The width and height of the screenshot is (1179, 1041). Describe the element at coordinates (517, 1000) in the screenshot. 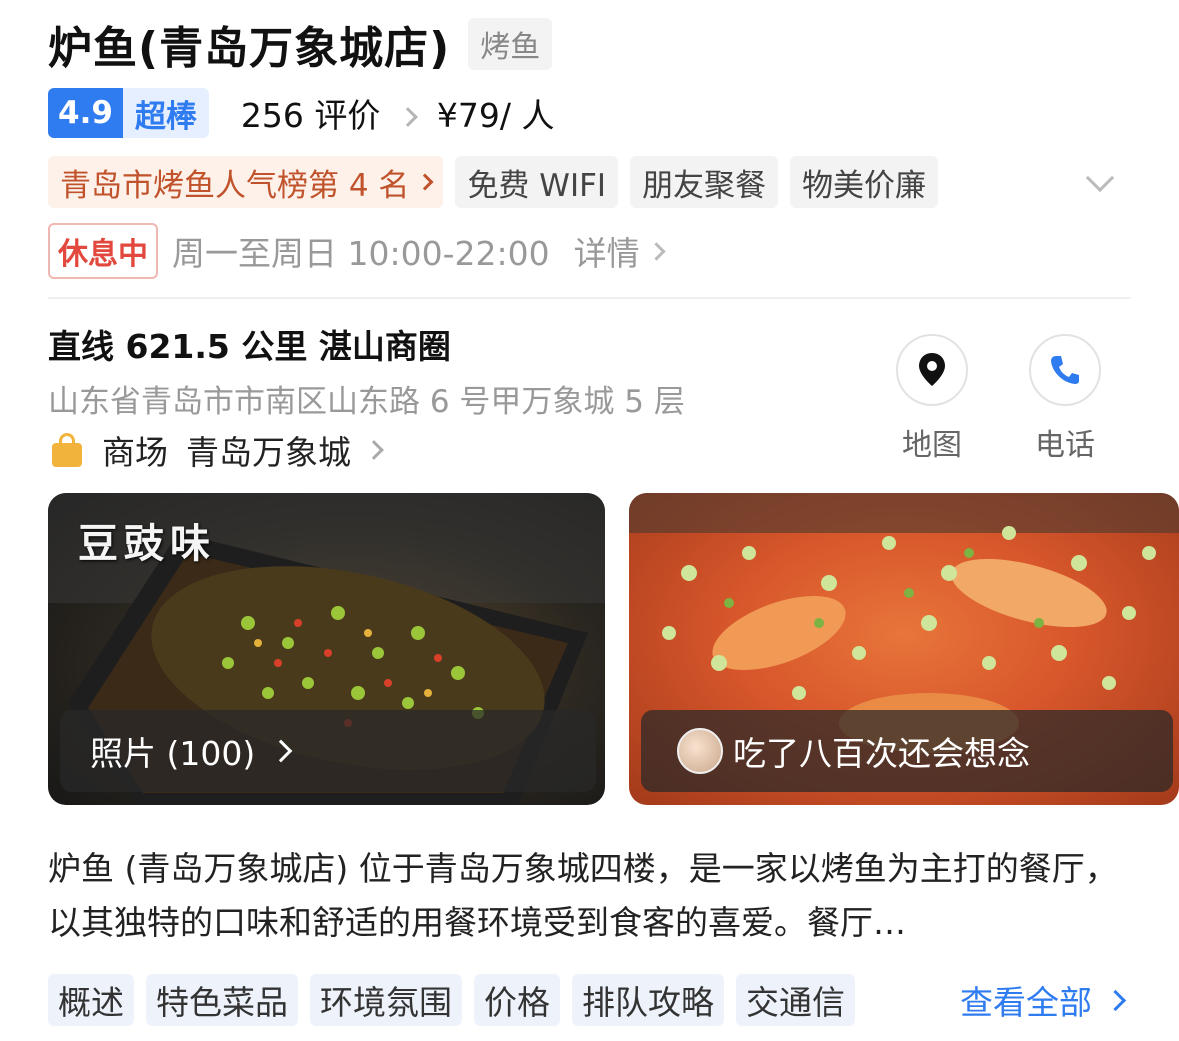

I see `tab-price: 价格` at that location.